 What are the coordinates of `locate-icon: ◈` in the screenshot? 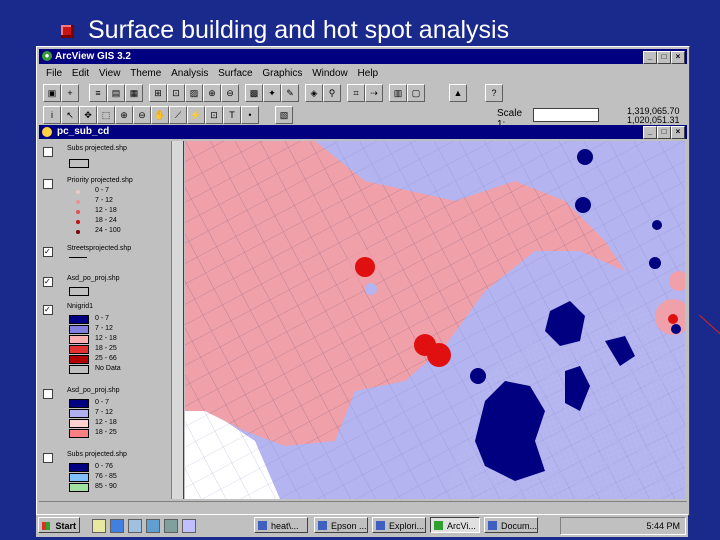 It's located at (314, 93).